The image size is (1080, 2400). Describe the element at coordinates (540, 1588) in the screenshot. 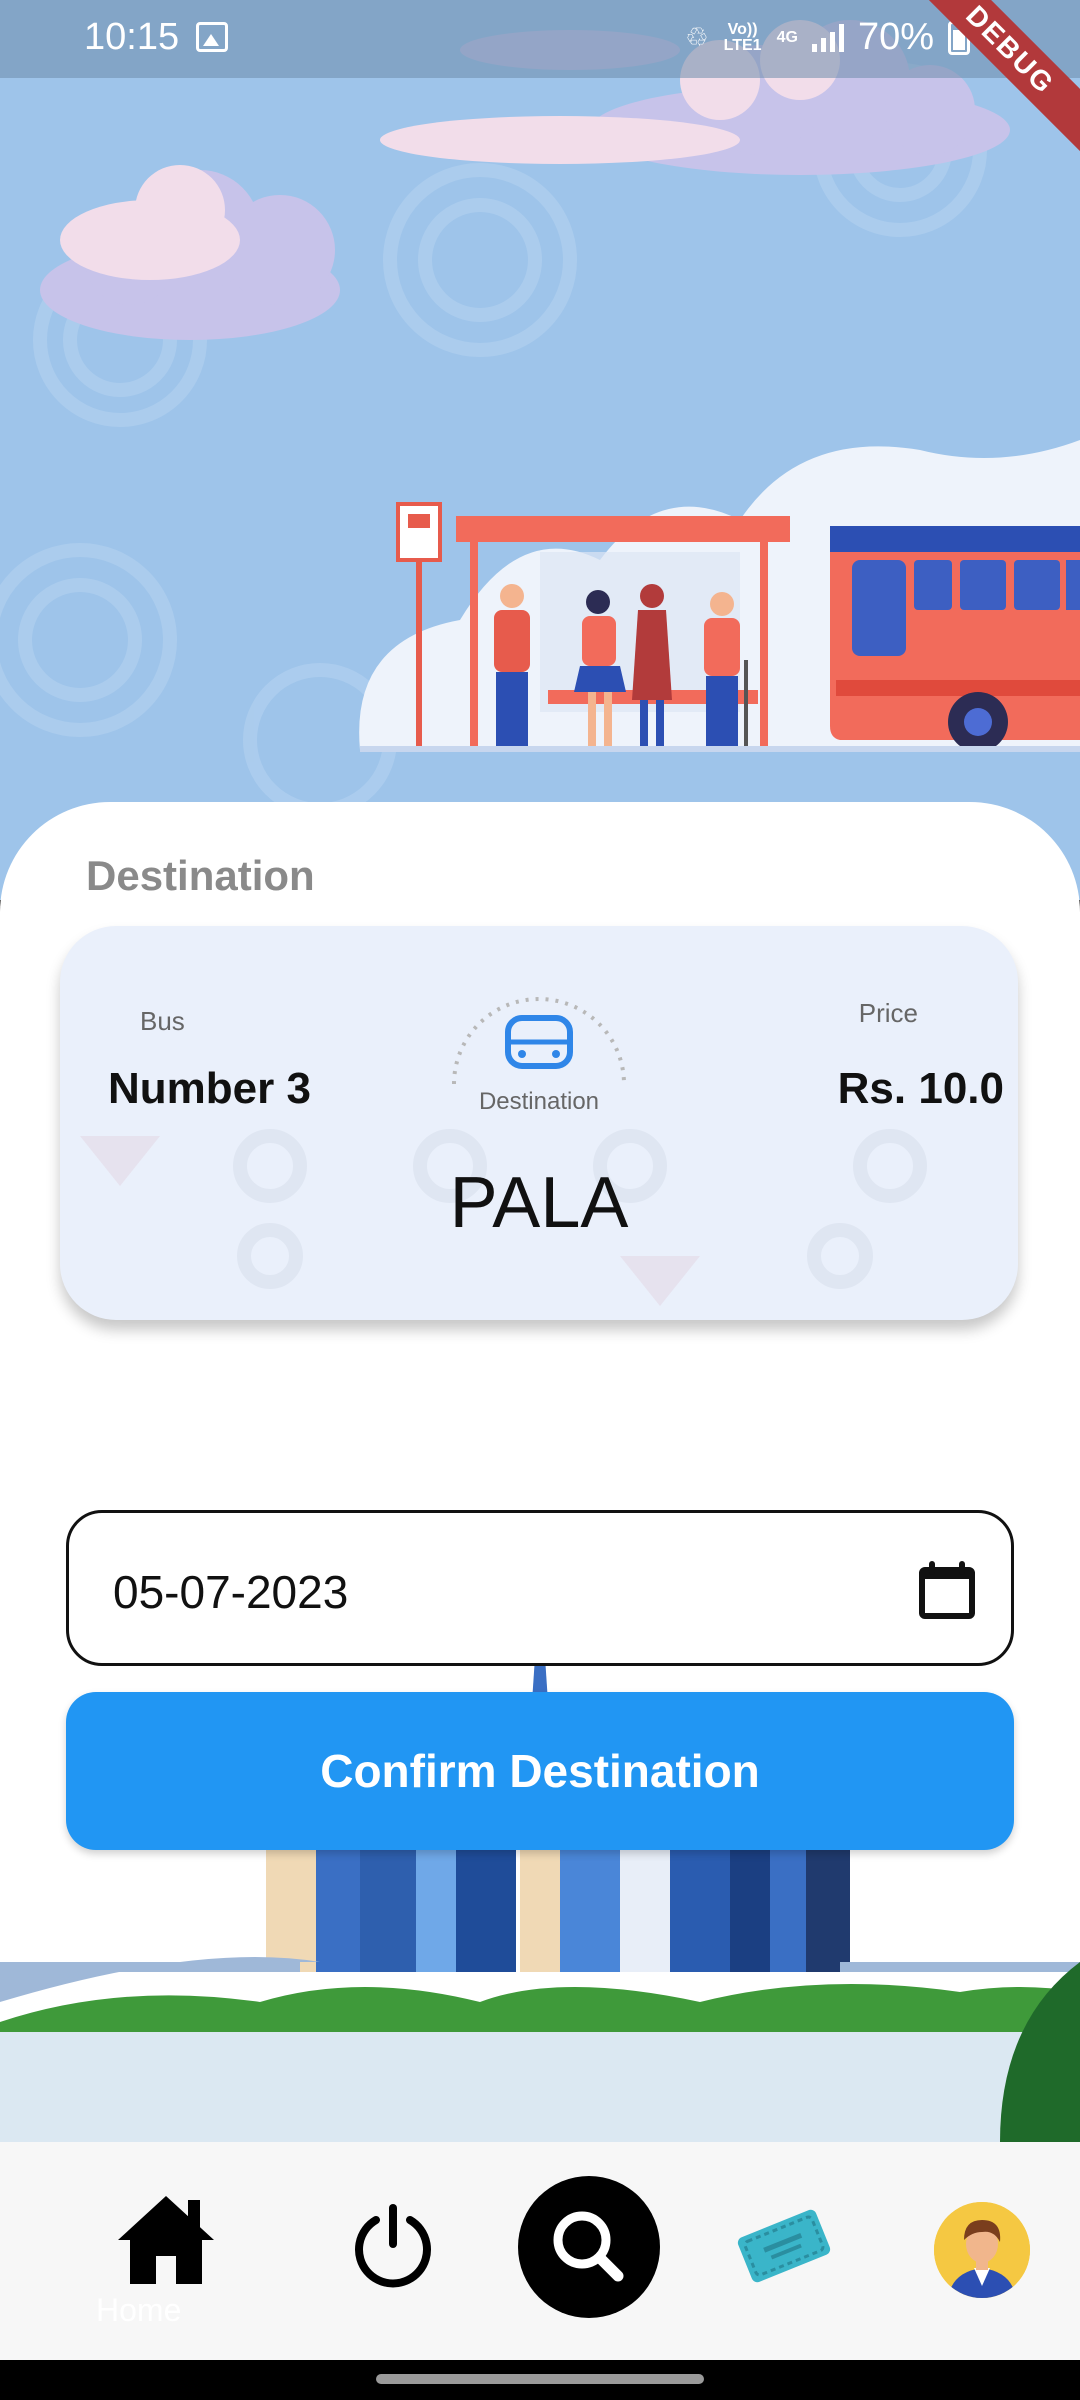

I see `date-field: 05-07-2023` at that location.